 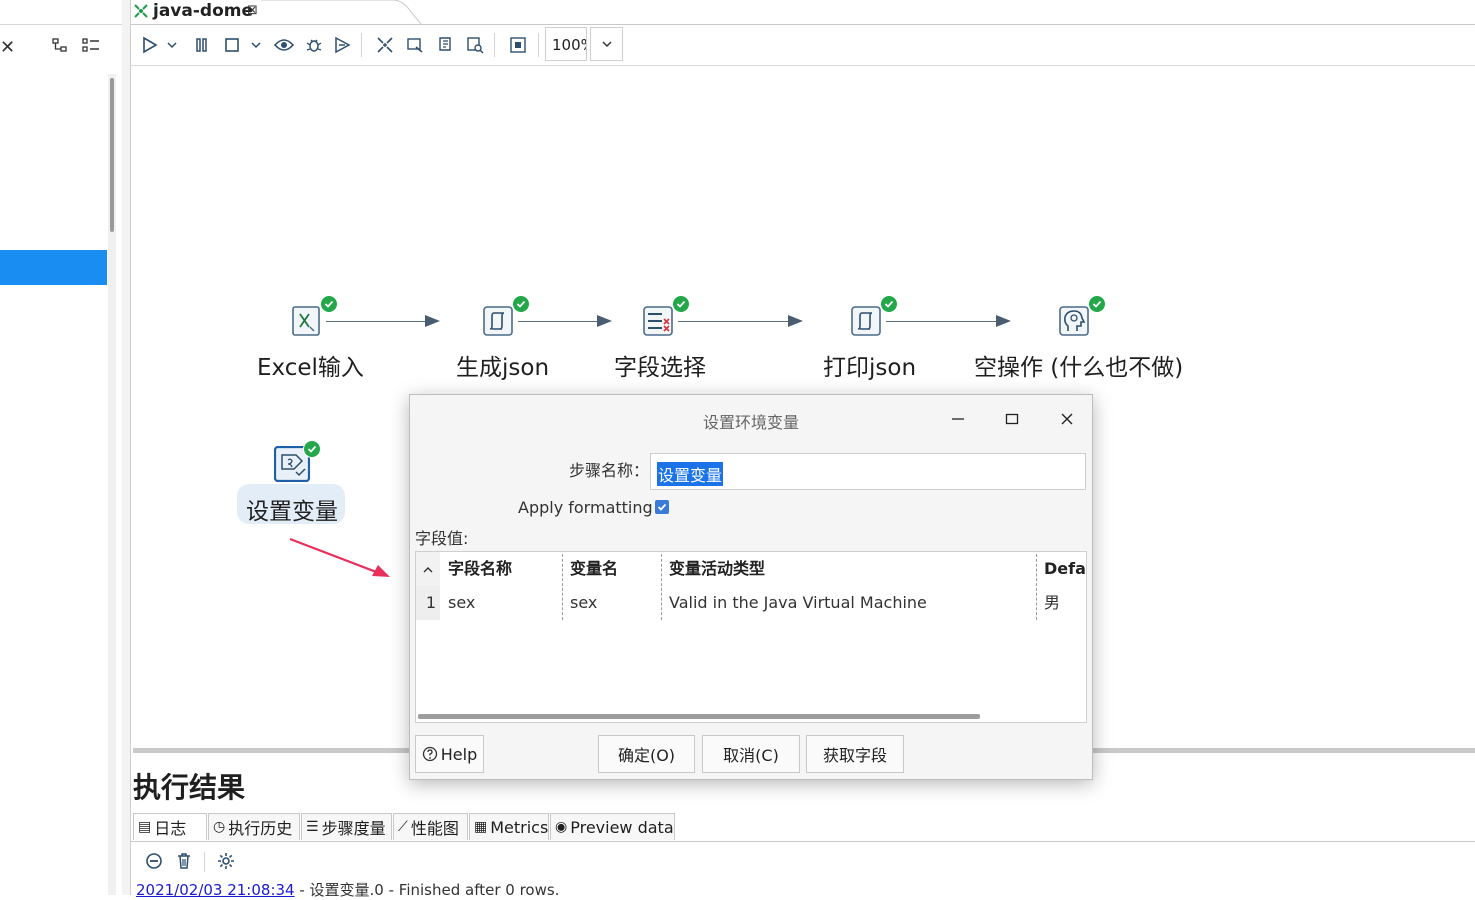 What do you see at coordinates (594, 569) in the screenshot?
I see `column-header-variable-name: 变量名` at bounding box center [594, 569].